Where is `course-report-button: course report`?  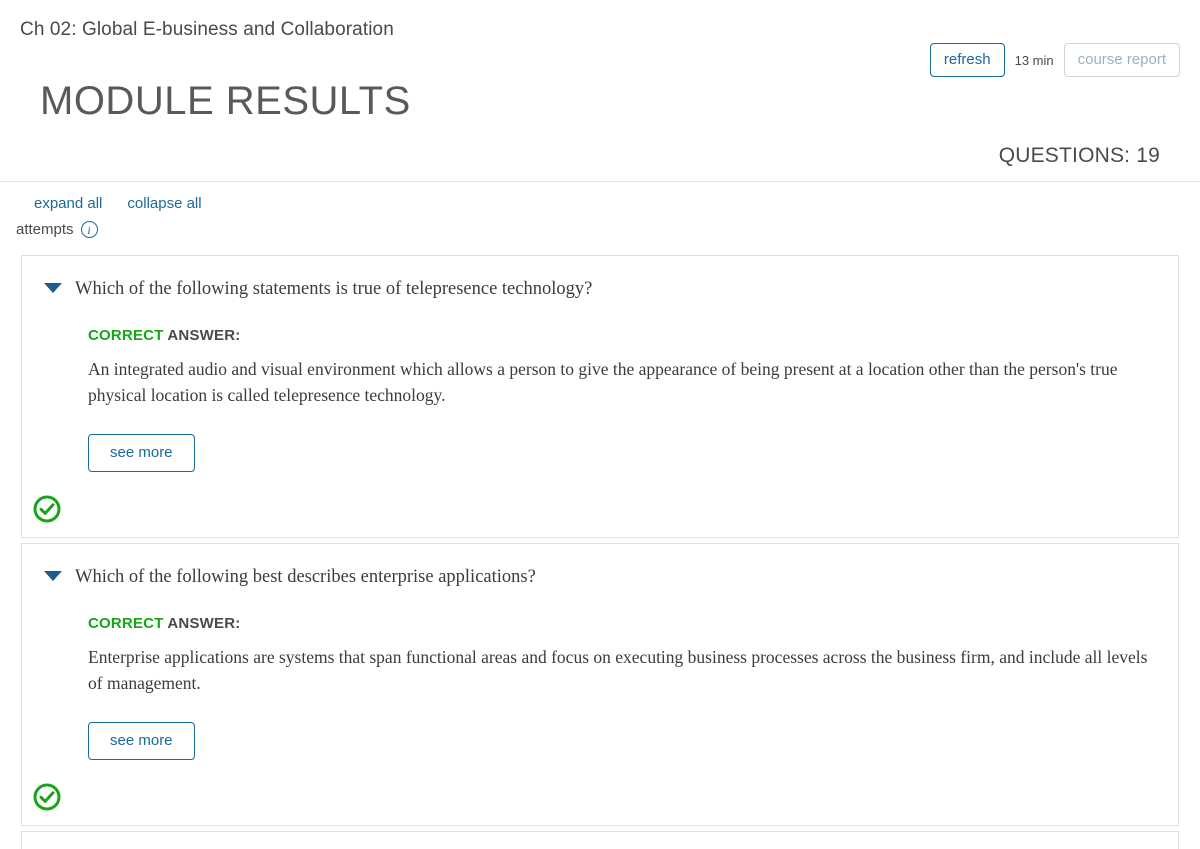
course-report-button: course report is located at coordinates (1121, 60).